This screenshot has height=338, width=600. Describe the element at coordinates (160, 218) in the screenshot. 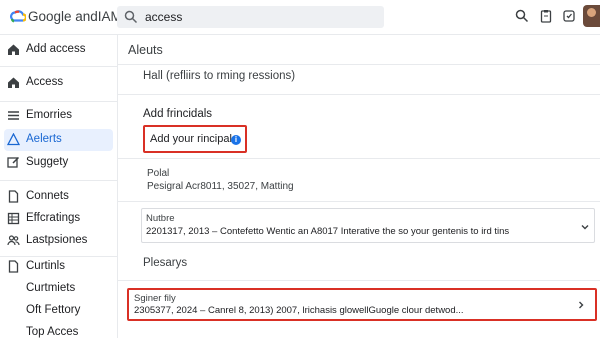

I see `nutbre-title: Nutbre` at that location.